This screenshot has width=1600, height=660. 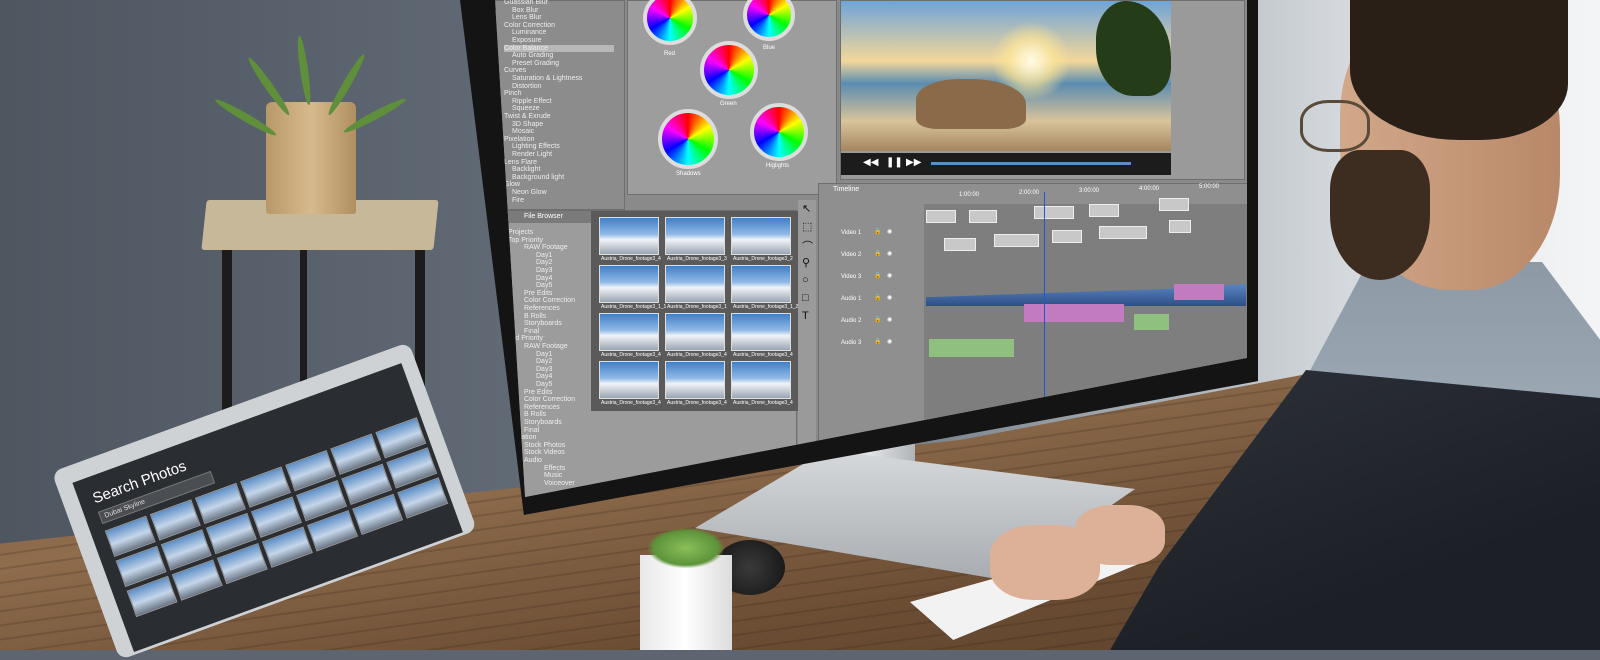 I want to click on audio2-clip, so click(x=1151, y=322).